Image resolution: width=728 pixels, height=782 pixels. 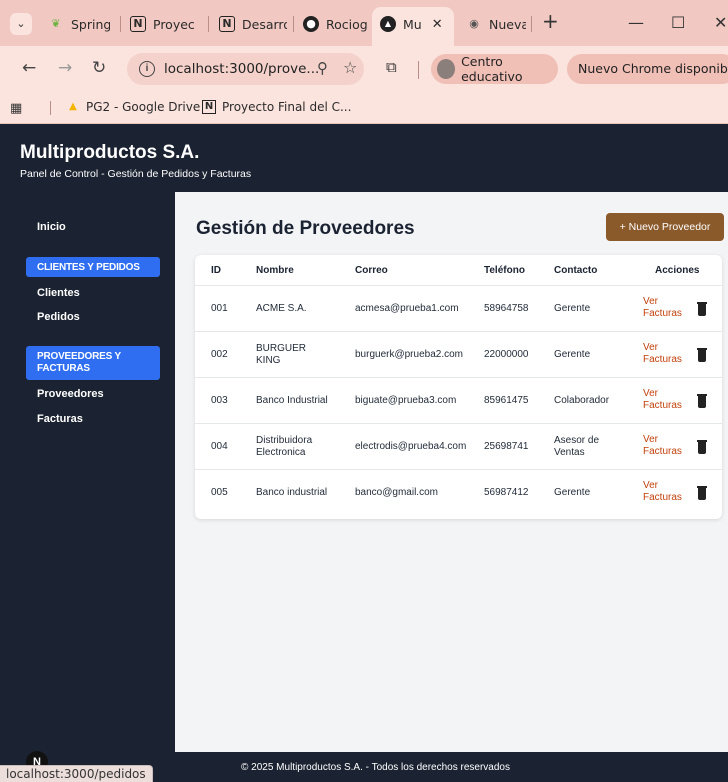 I want to click on new-supplier-button: + Nuevo Proveedor, so click(x=665, y=227).